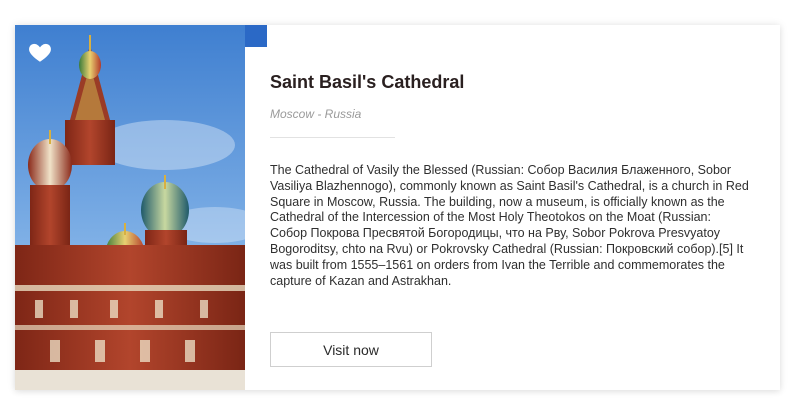 The height and width of the screenshot is (416, 804). I want to click on favorite-heart-icon, so click(40, 52).